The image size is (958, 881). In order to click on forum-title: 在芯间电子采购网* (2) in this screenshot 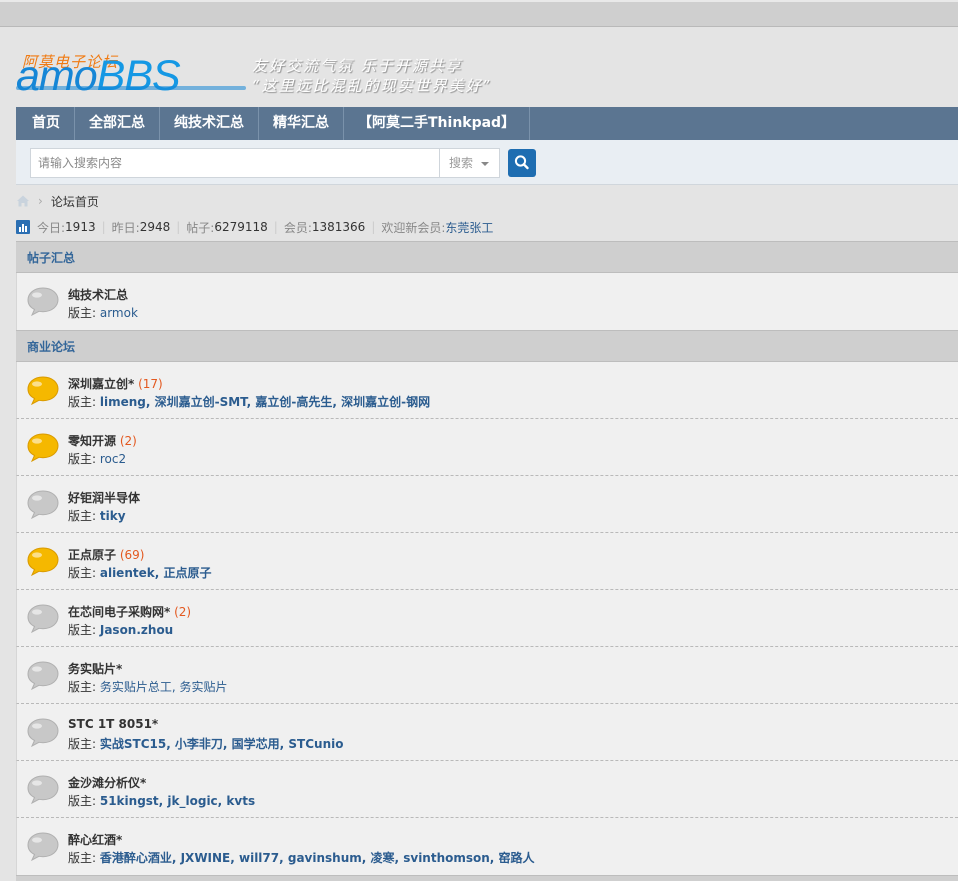, I will do `click(129, 611)`.